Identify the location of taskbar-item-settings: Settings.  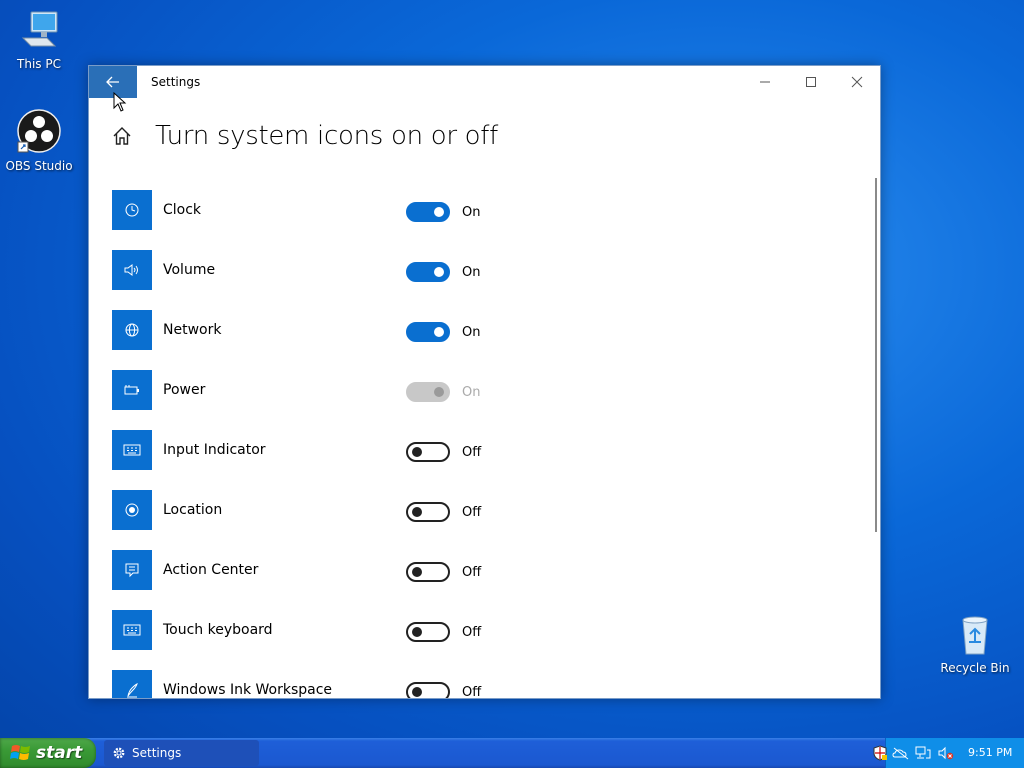
(181, 753).